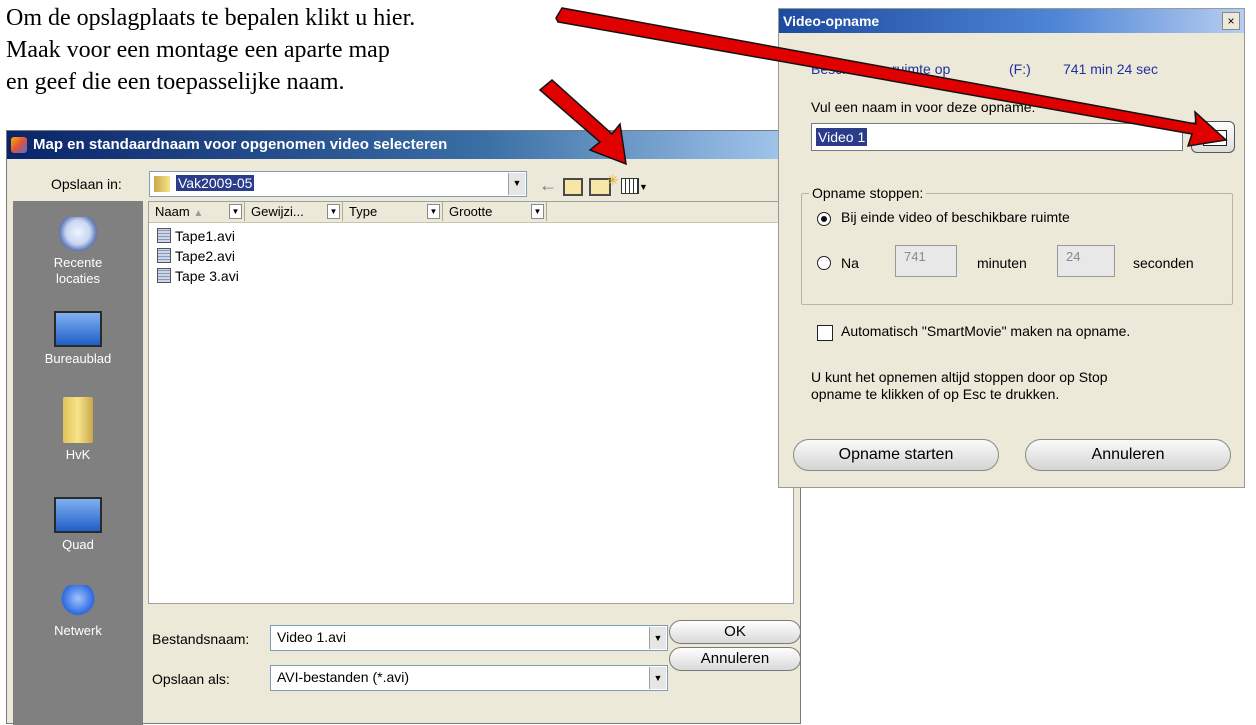 The width and height of the screenshot is (1256, 725). Describe the element at coordinates (363, 211) in the screenshot. I see `column-type-label: Type` at that location.